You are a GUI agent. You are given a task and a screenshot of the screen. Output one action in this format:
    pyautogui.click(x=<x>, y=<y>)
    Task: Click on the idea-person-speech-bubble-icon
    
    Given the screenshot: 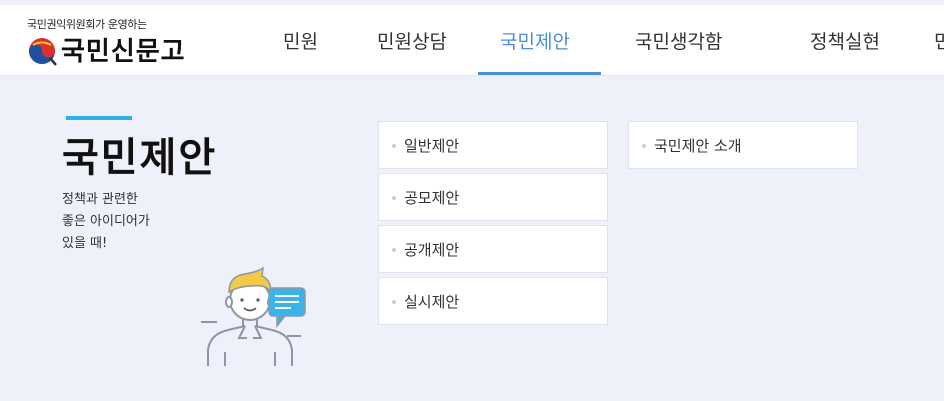 What is the action you would take?
    pyautogui.click(x=253, y=316)
    